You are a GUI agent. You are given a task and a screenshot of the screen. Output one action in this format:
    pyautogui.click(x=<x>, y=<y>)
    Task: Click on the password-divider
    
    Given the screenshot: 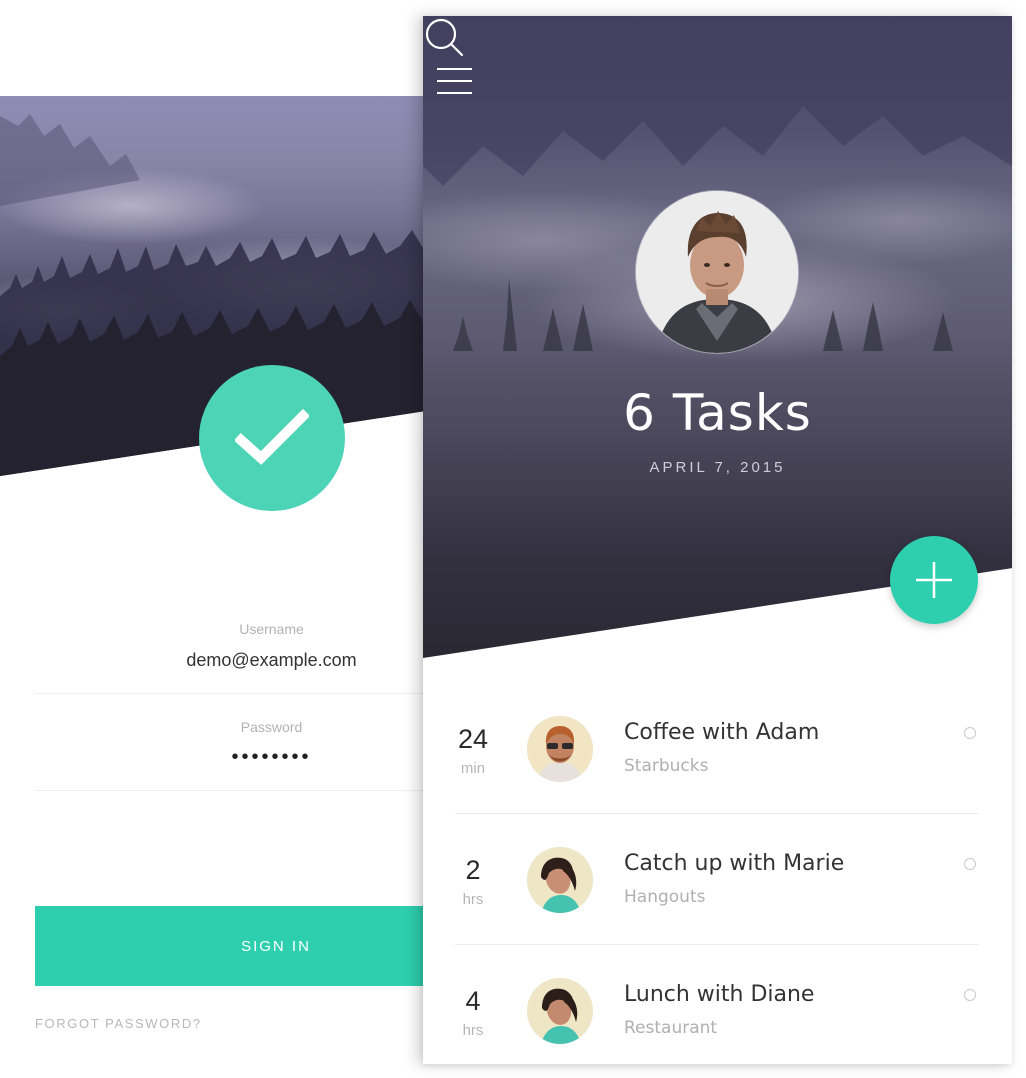 What is the action you would take?
    pyautogui.click(x=229, y=790)
    